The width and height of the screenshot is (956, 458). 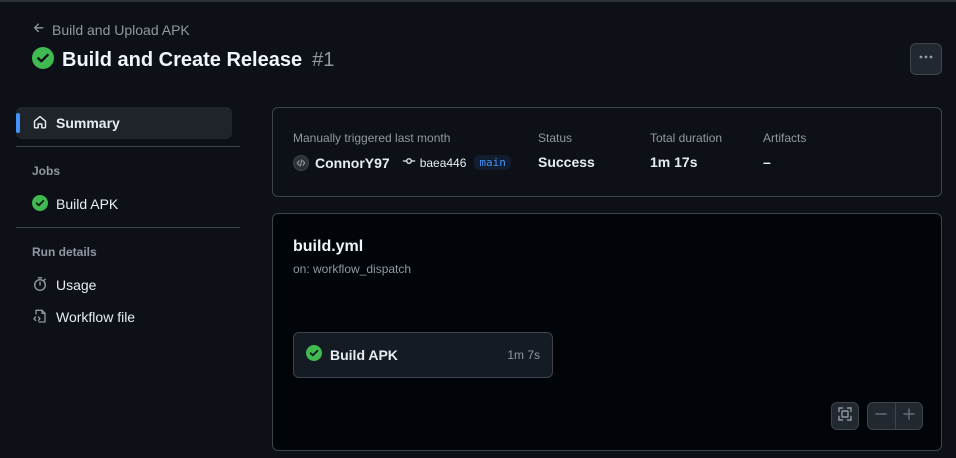 I want to click on sidebar-item-label: Usage, so click(x=76, y=285).